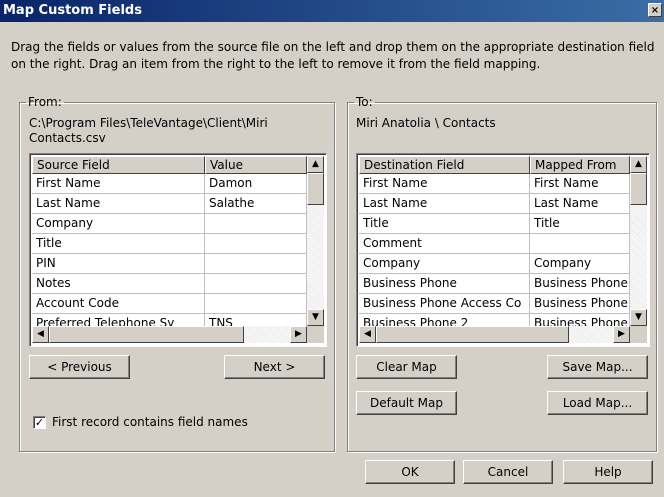 Image resolution: width=664 pixels, height=497 pixels. What do you see at coordinates (410, 472) in the screenshot?
I see `ok-button: OK` at bounding box center [410, 472].